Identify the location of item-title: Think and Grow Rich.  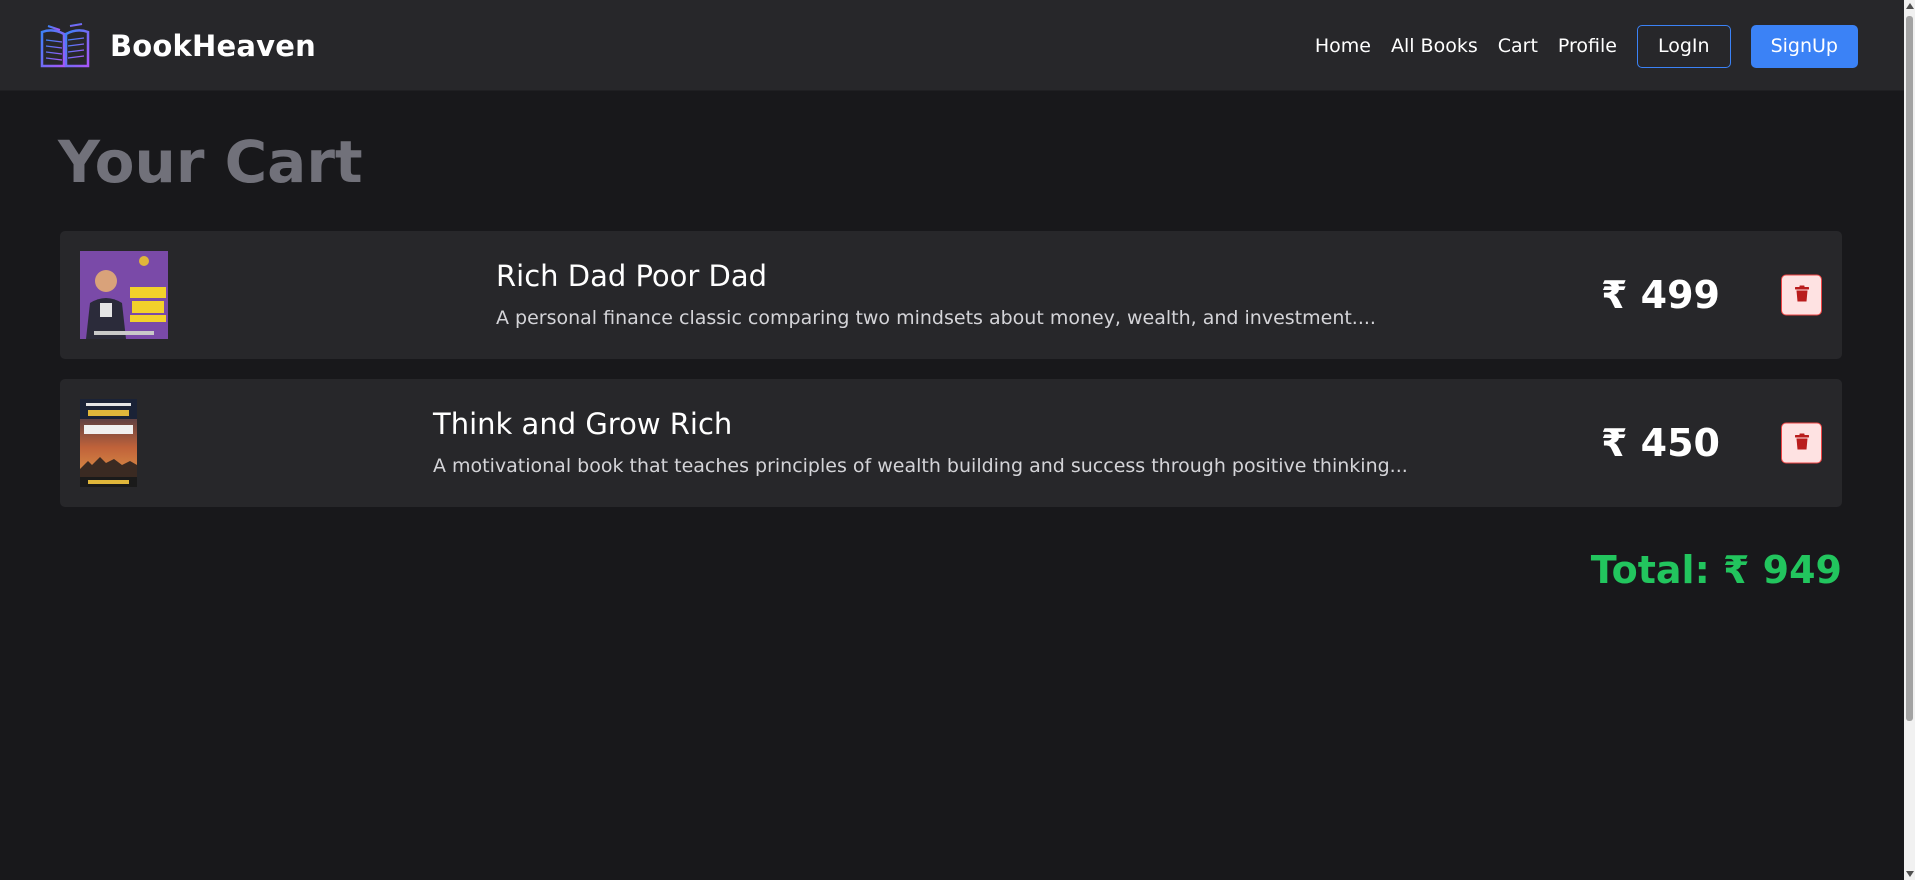
(583, 424).